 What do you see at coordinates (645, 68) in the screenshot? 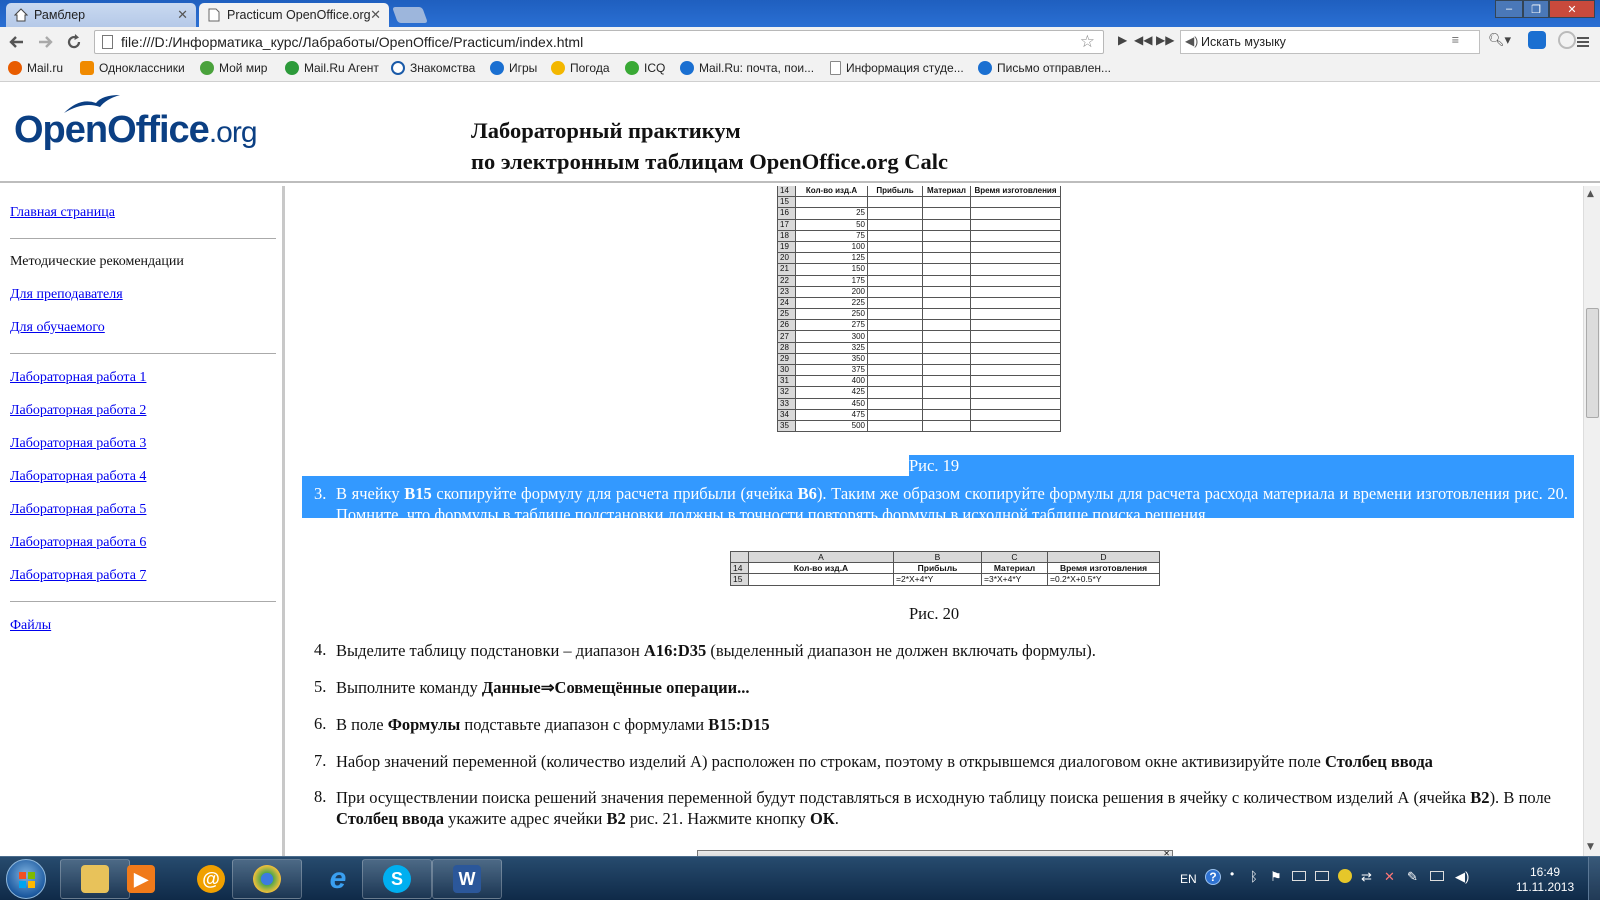
I see `bookmark-icq: ICQ` at bounding box center [645, 68].